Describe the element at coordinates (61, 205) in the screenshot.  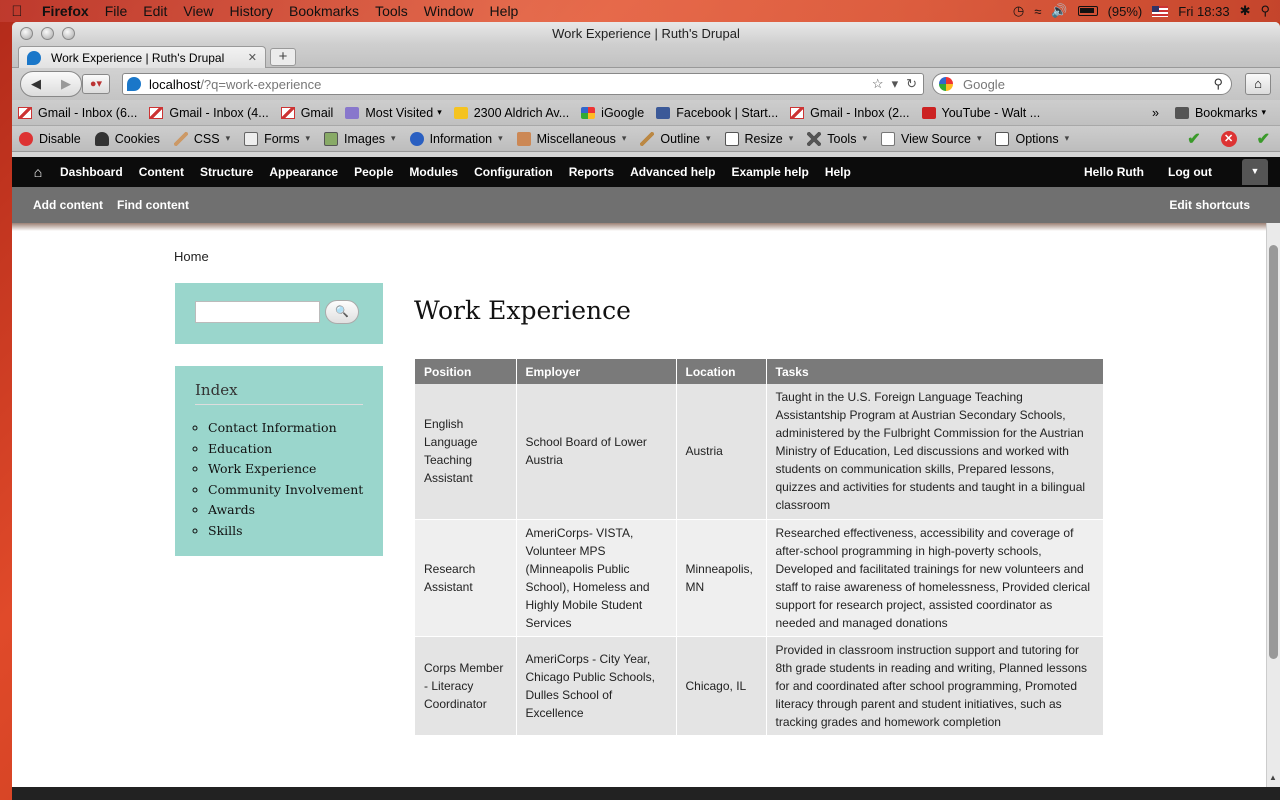
I see `shortcut-add-content: Add content` at that location.